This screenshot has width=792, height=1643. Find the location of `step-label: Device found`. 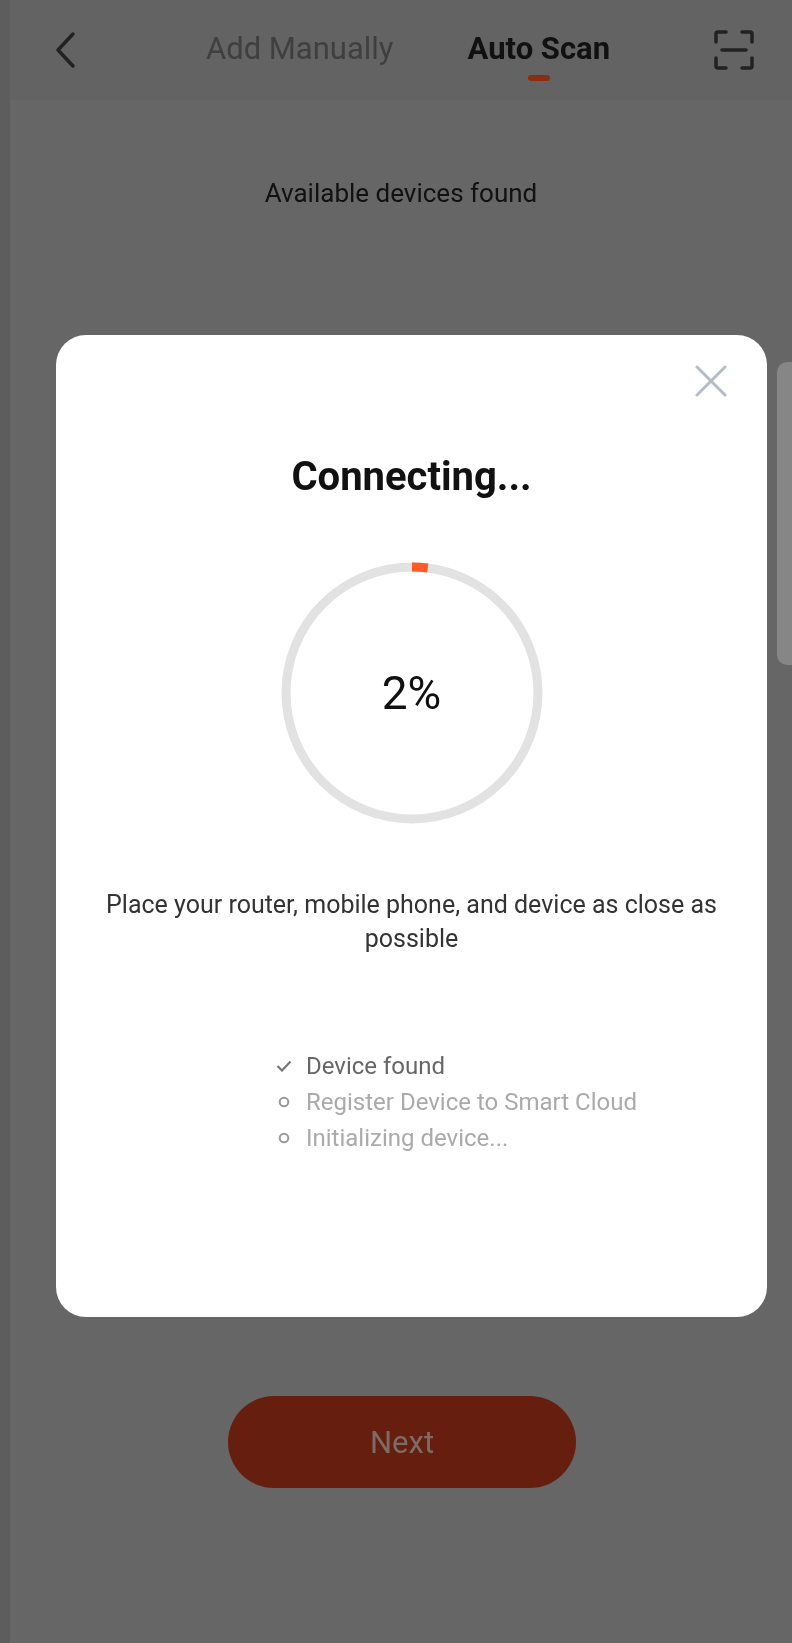

step-label: Device found is located at coordinates (376, 1066).